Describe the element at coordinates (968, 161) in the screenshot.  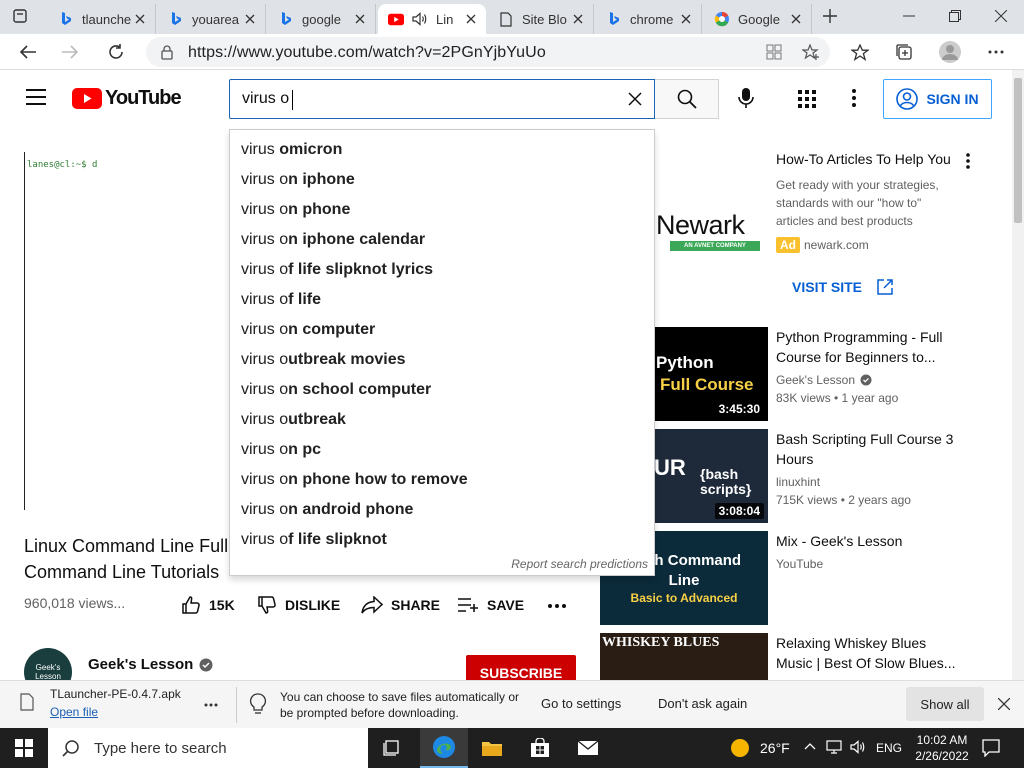
I see `ad-menu-icon` at that location.